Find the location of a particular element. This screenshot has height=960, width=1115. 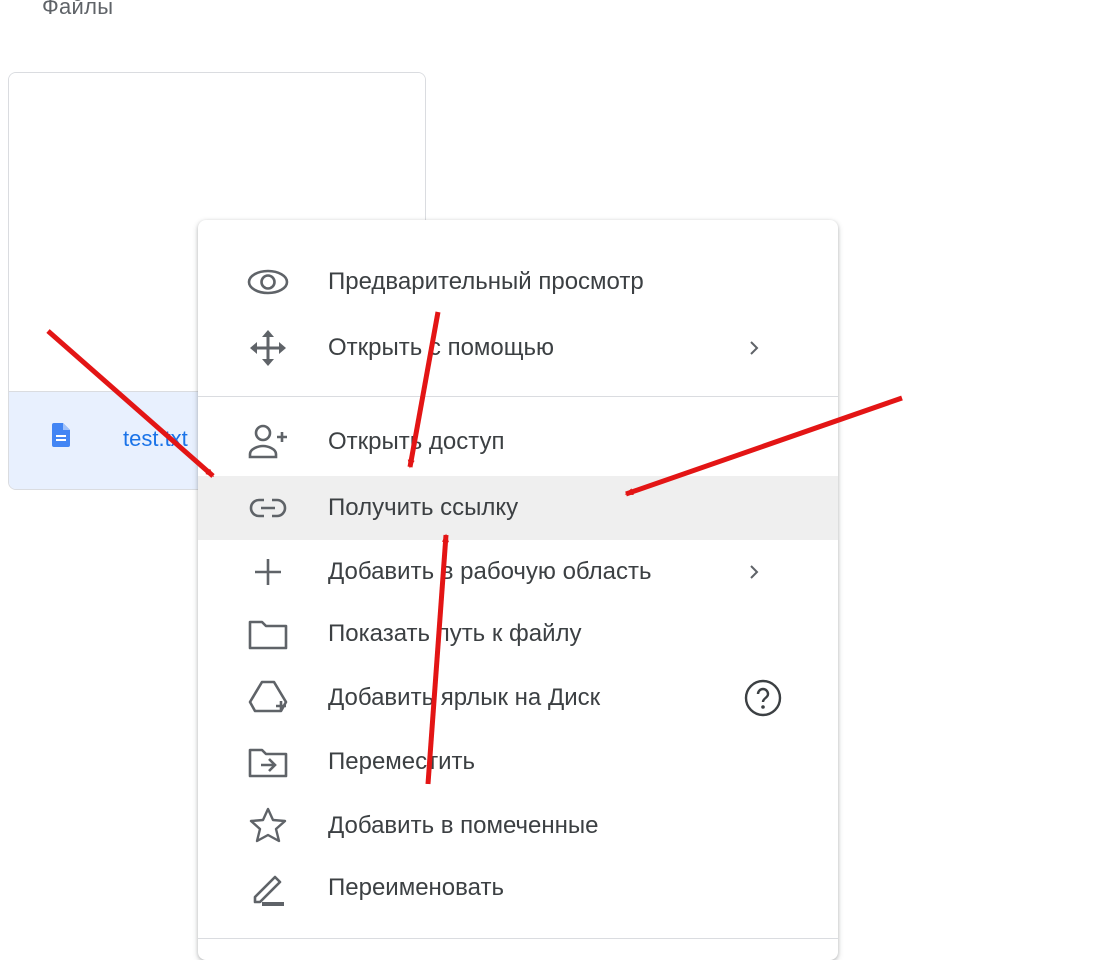

folder-icon is located at coordinates (268, 634).